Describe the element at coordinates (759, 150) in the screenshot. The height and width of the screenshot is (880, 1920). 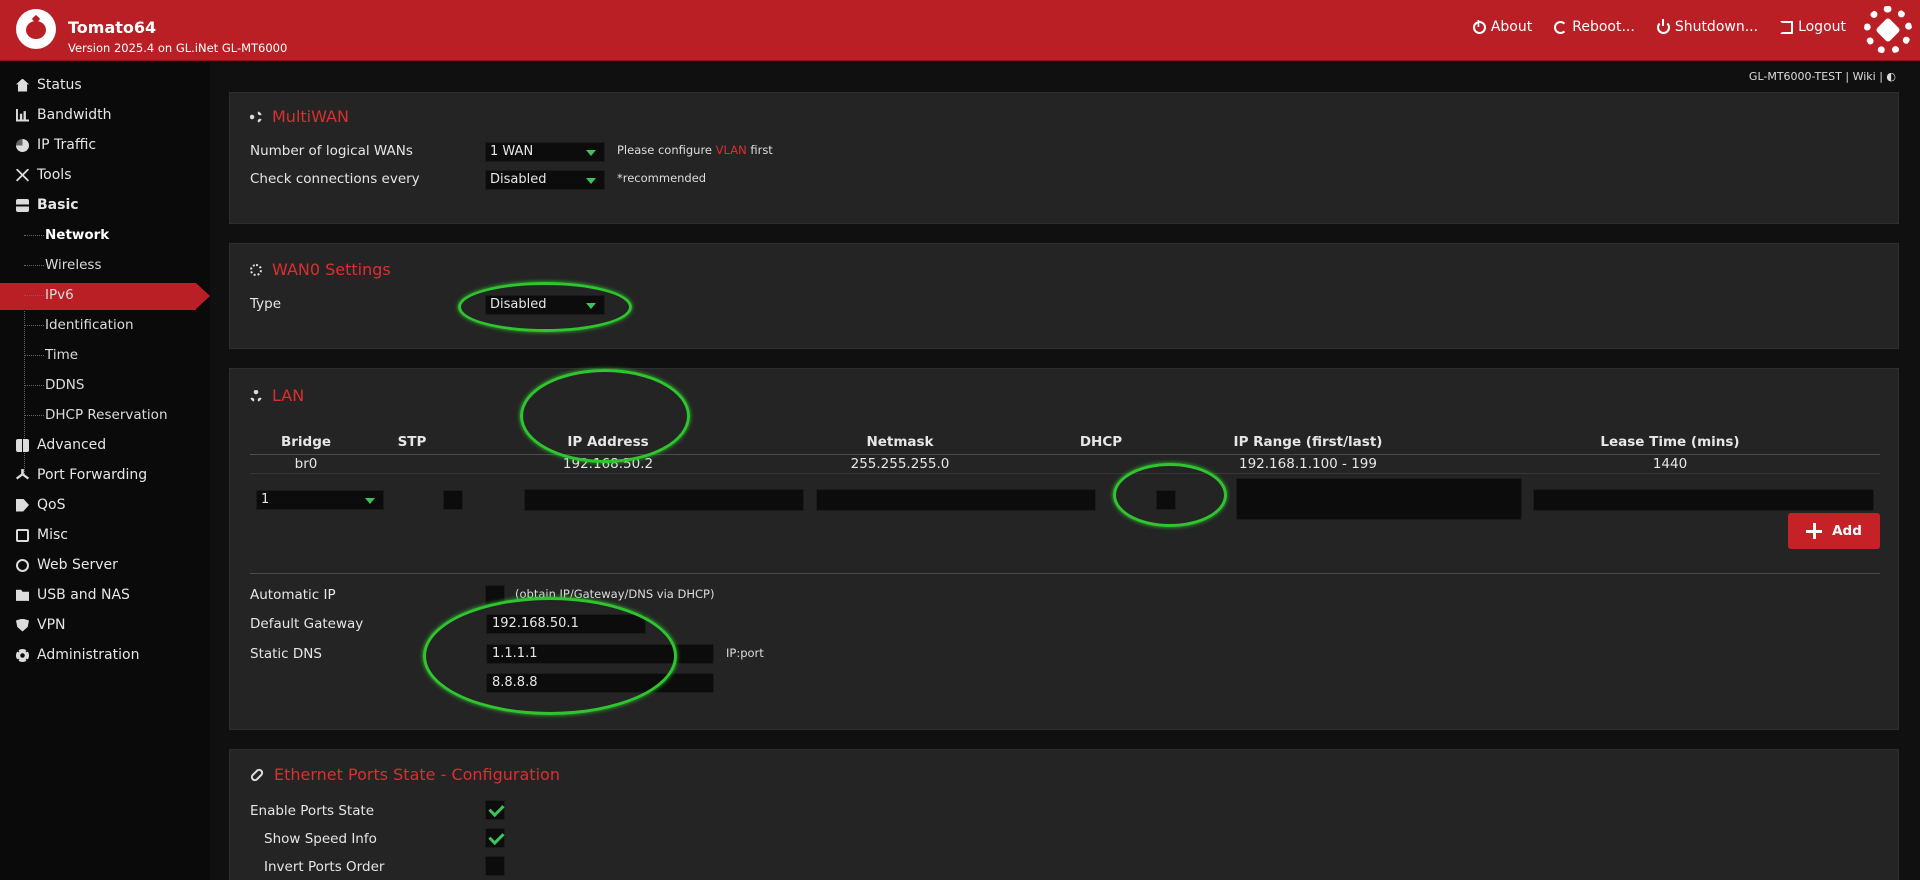
I see `wans-note-post: first` at that location.